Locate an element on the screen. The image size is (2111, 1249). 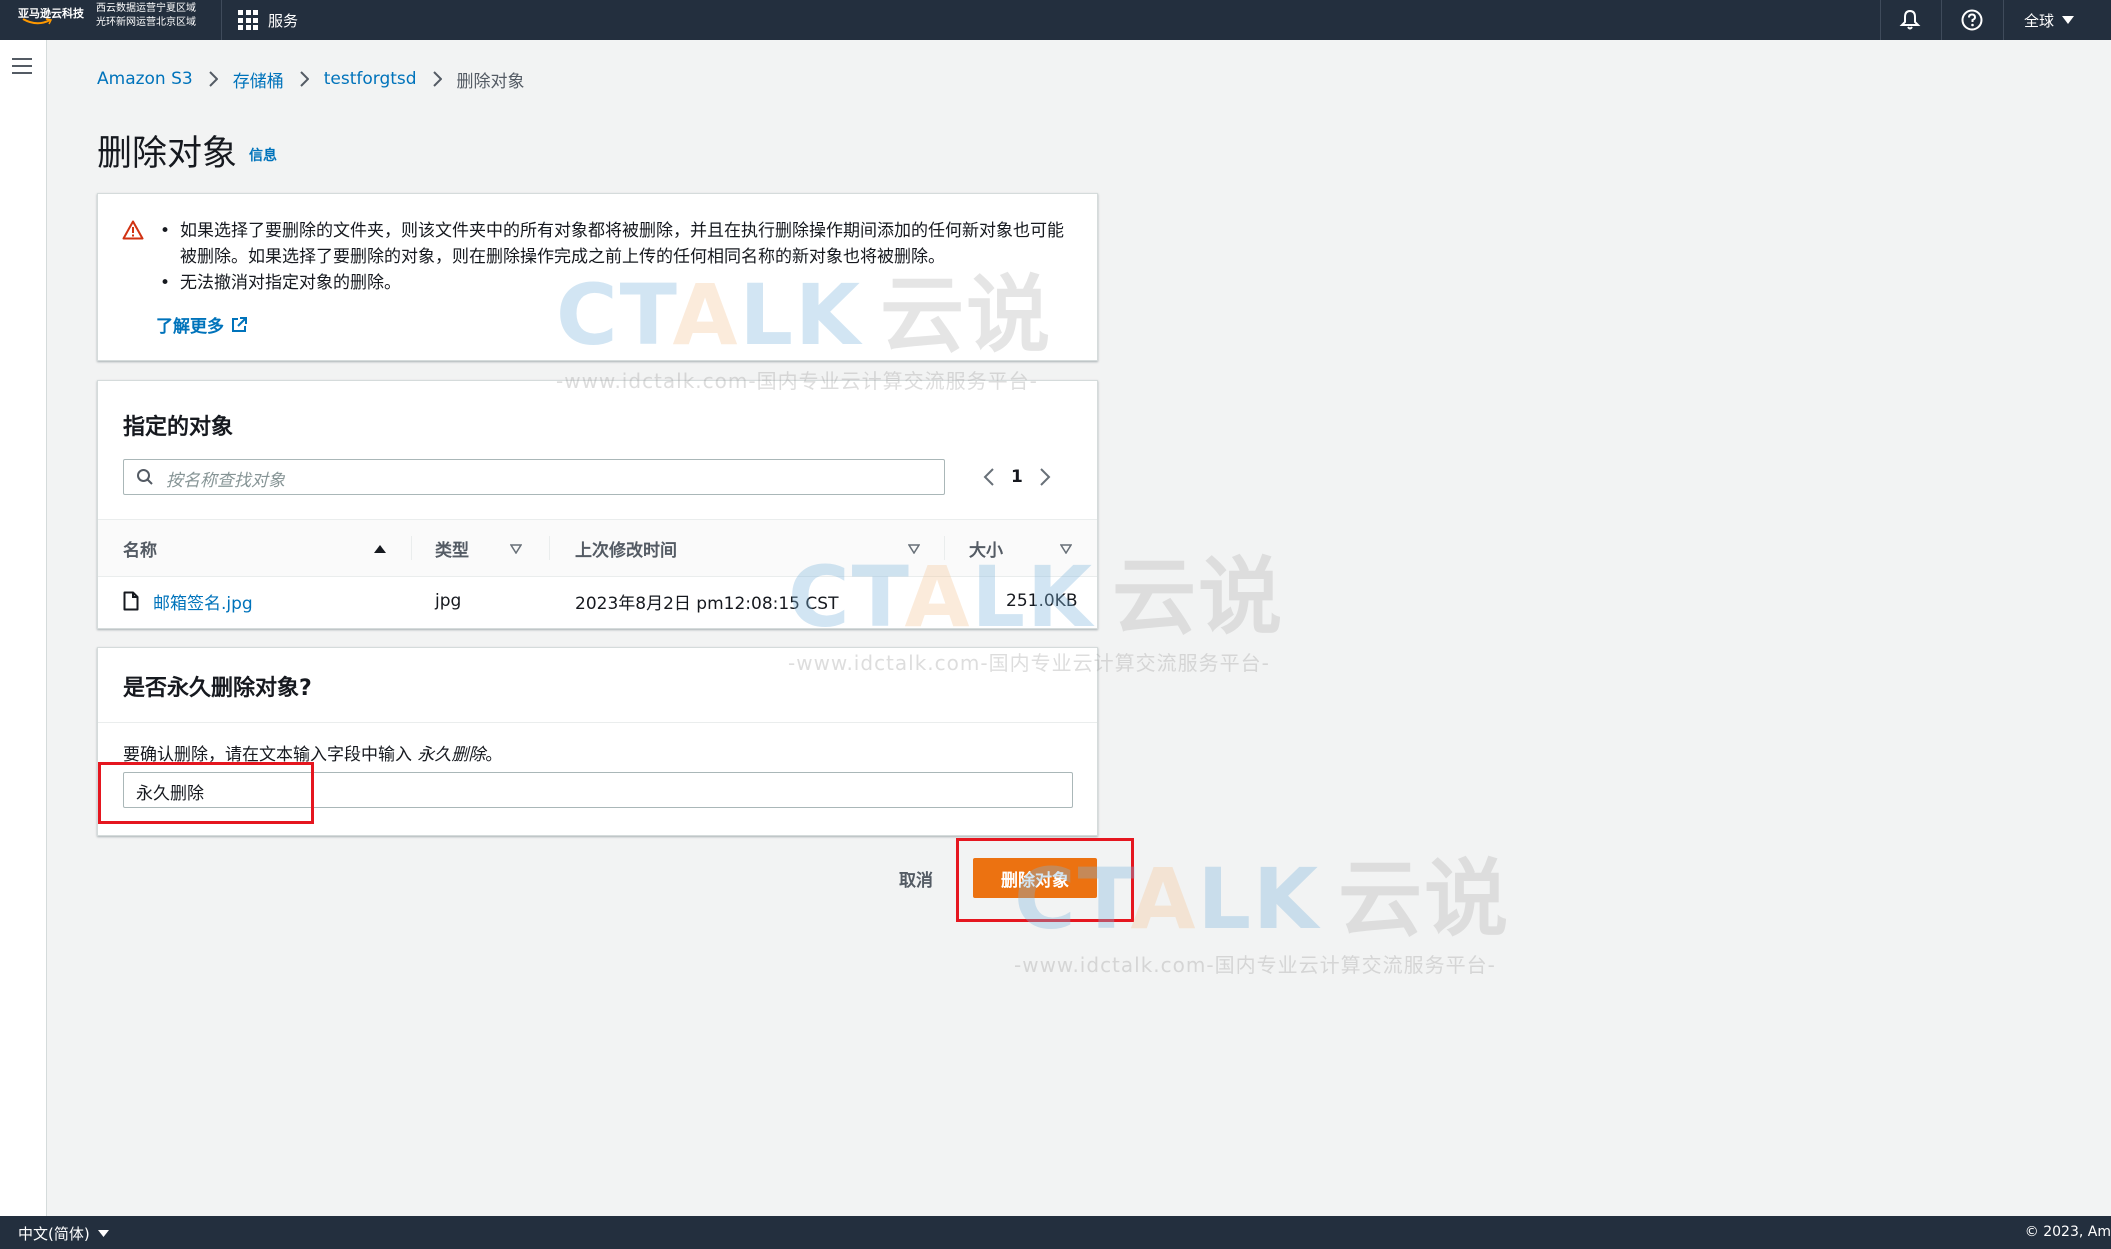
region-selector: 全球 is located at coordinates (2049, 20).